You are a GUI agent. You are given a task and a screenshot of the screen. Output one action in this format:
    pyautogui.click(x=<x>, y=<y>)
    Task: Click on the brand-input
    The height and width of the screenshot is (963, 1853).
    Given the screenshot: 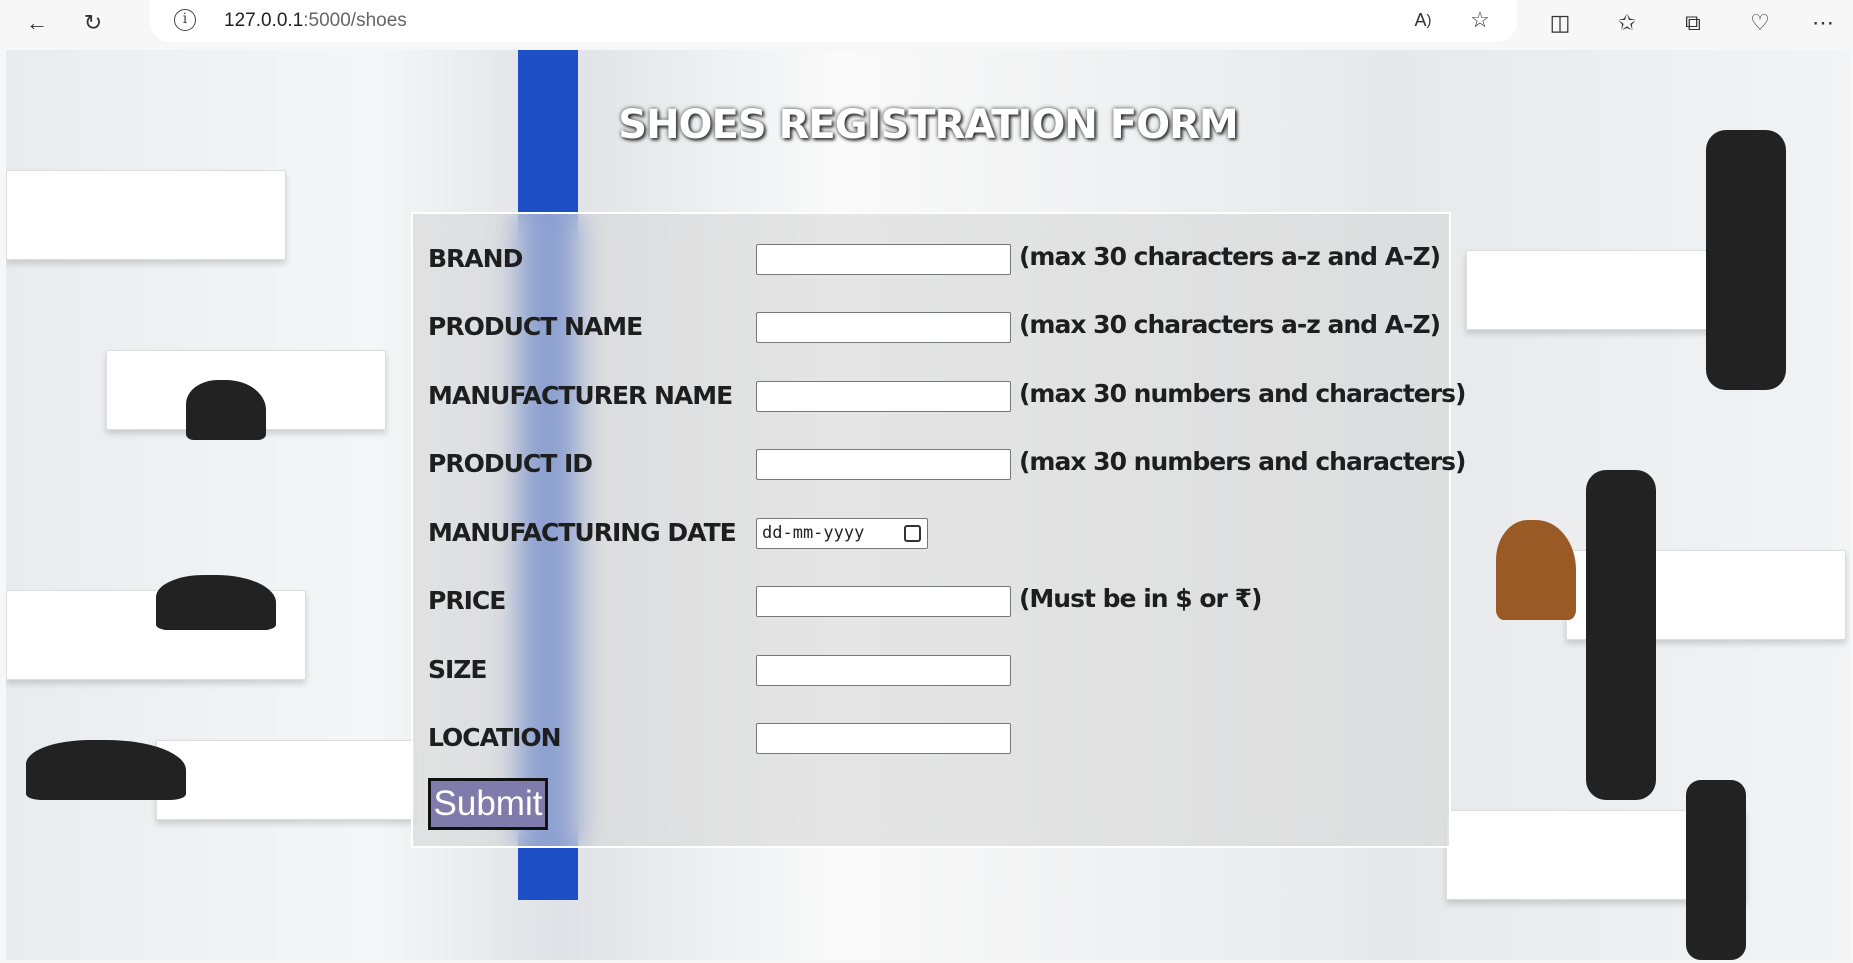 What is the action you would take?
    pyautogui.click(x=883, y=259)
    